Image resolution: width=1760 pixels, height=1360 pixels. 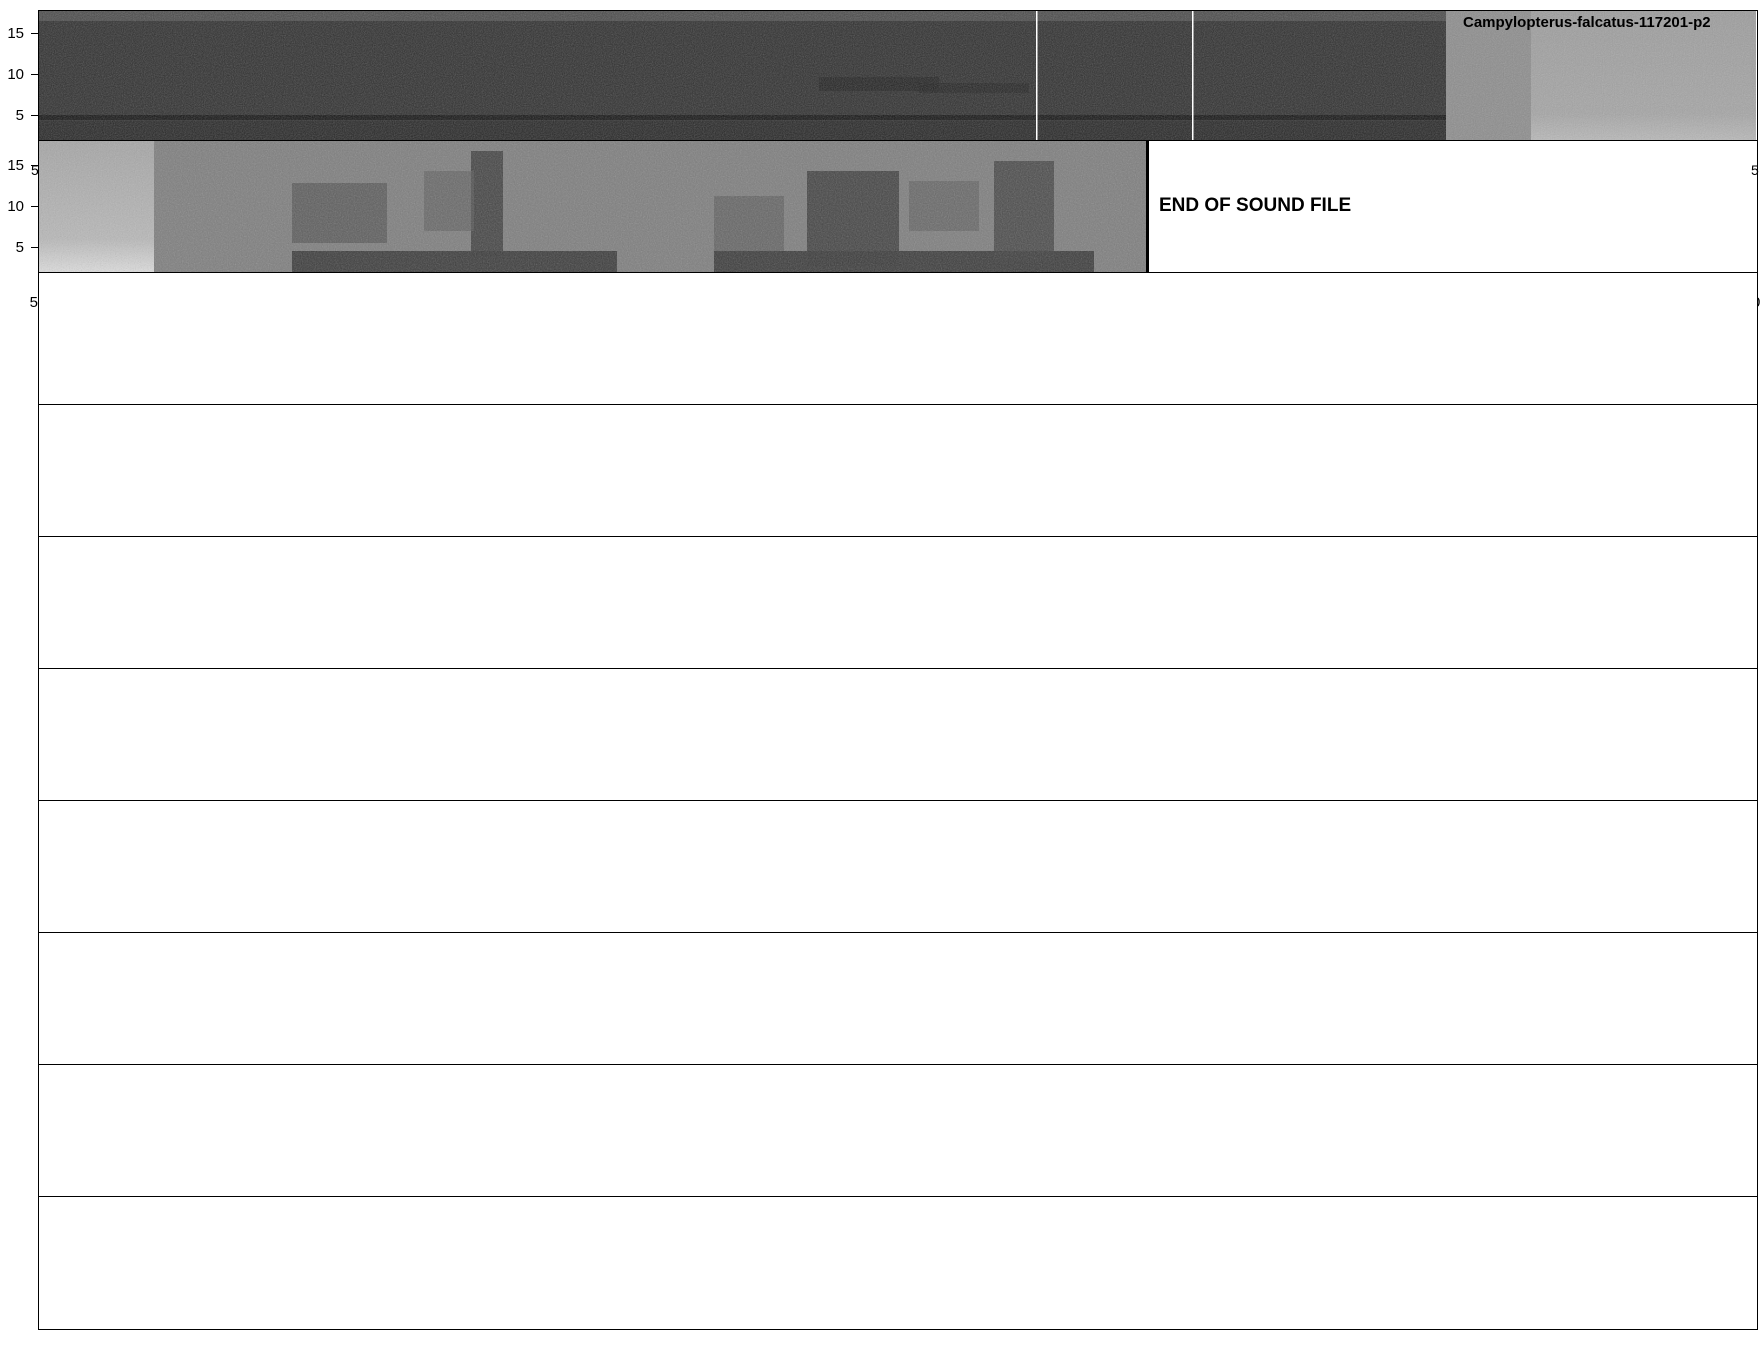 What do you see at coordinates (1587, 22) in the screenshot?
I see `recording-title: Campylopterus-falcatus-117201-p2` at bounding box center [1587, 22].